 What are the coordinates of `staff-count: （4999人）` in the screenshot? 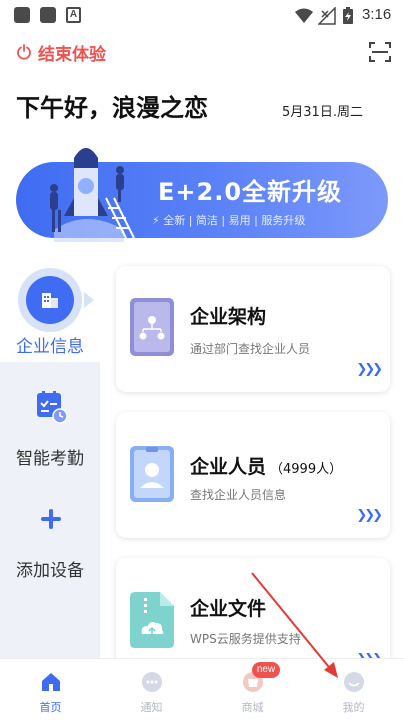 It's located at (306, 469).